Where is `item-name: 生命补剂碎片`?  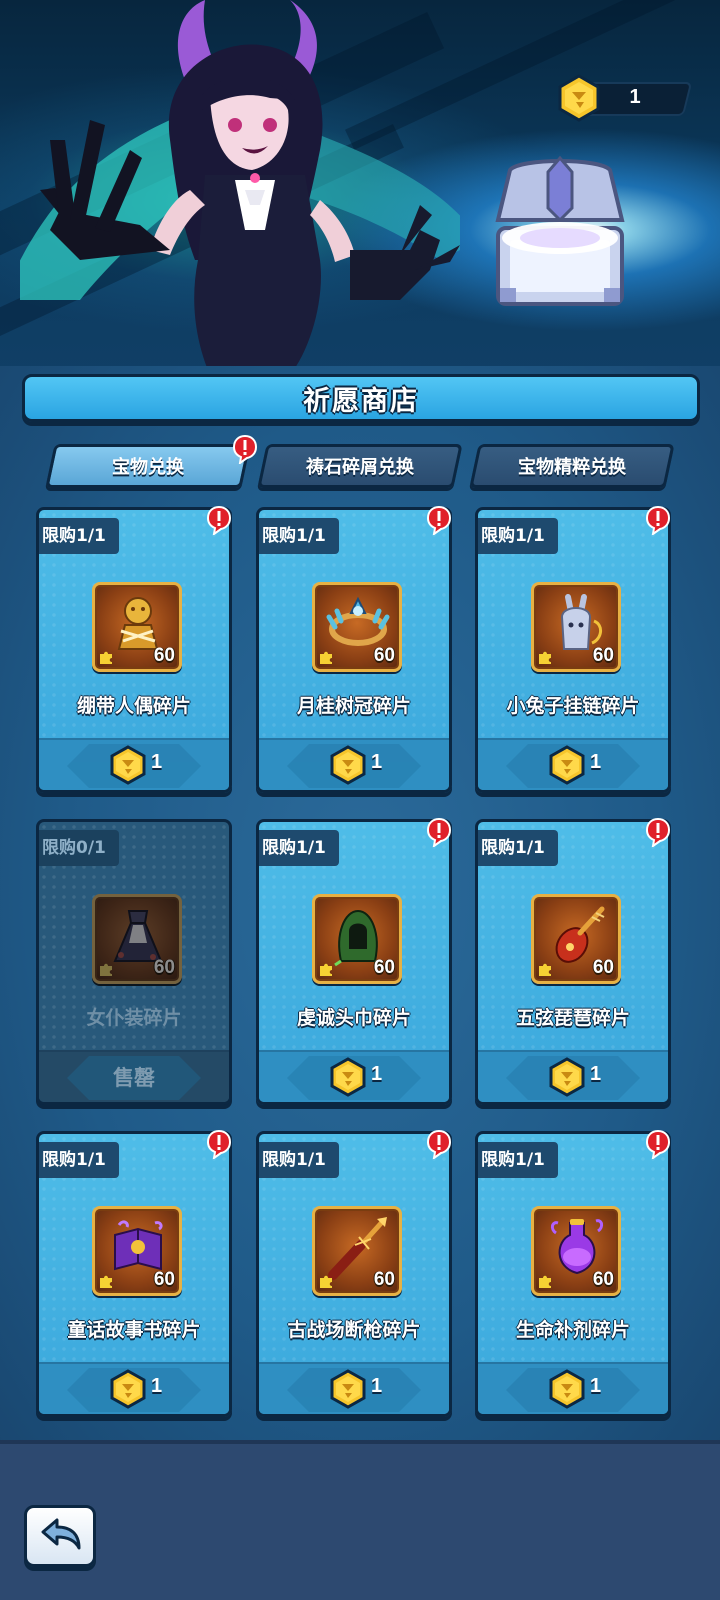
item-name: 生命补剂碎片 is located at coordinates (572, 1330).